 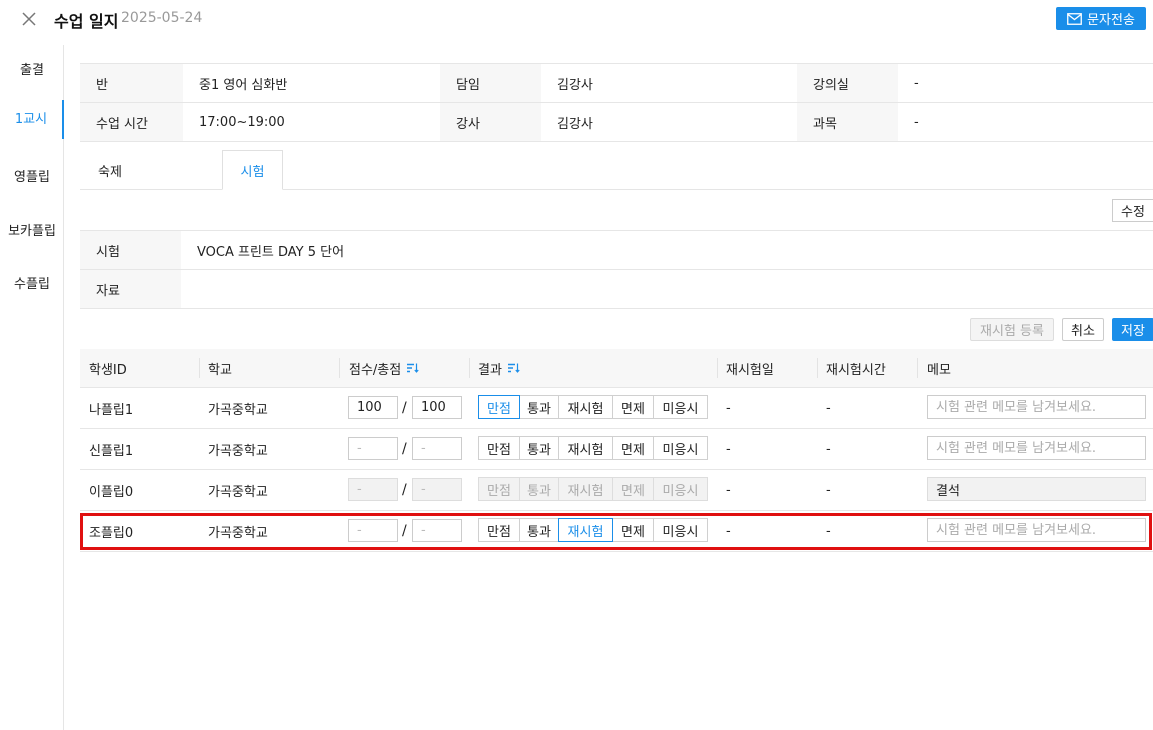 What do you see at coordinates (111, 533) in the screenshot?
I see `student-id: 조플립0` at bounding box center [111, 533].